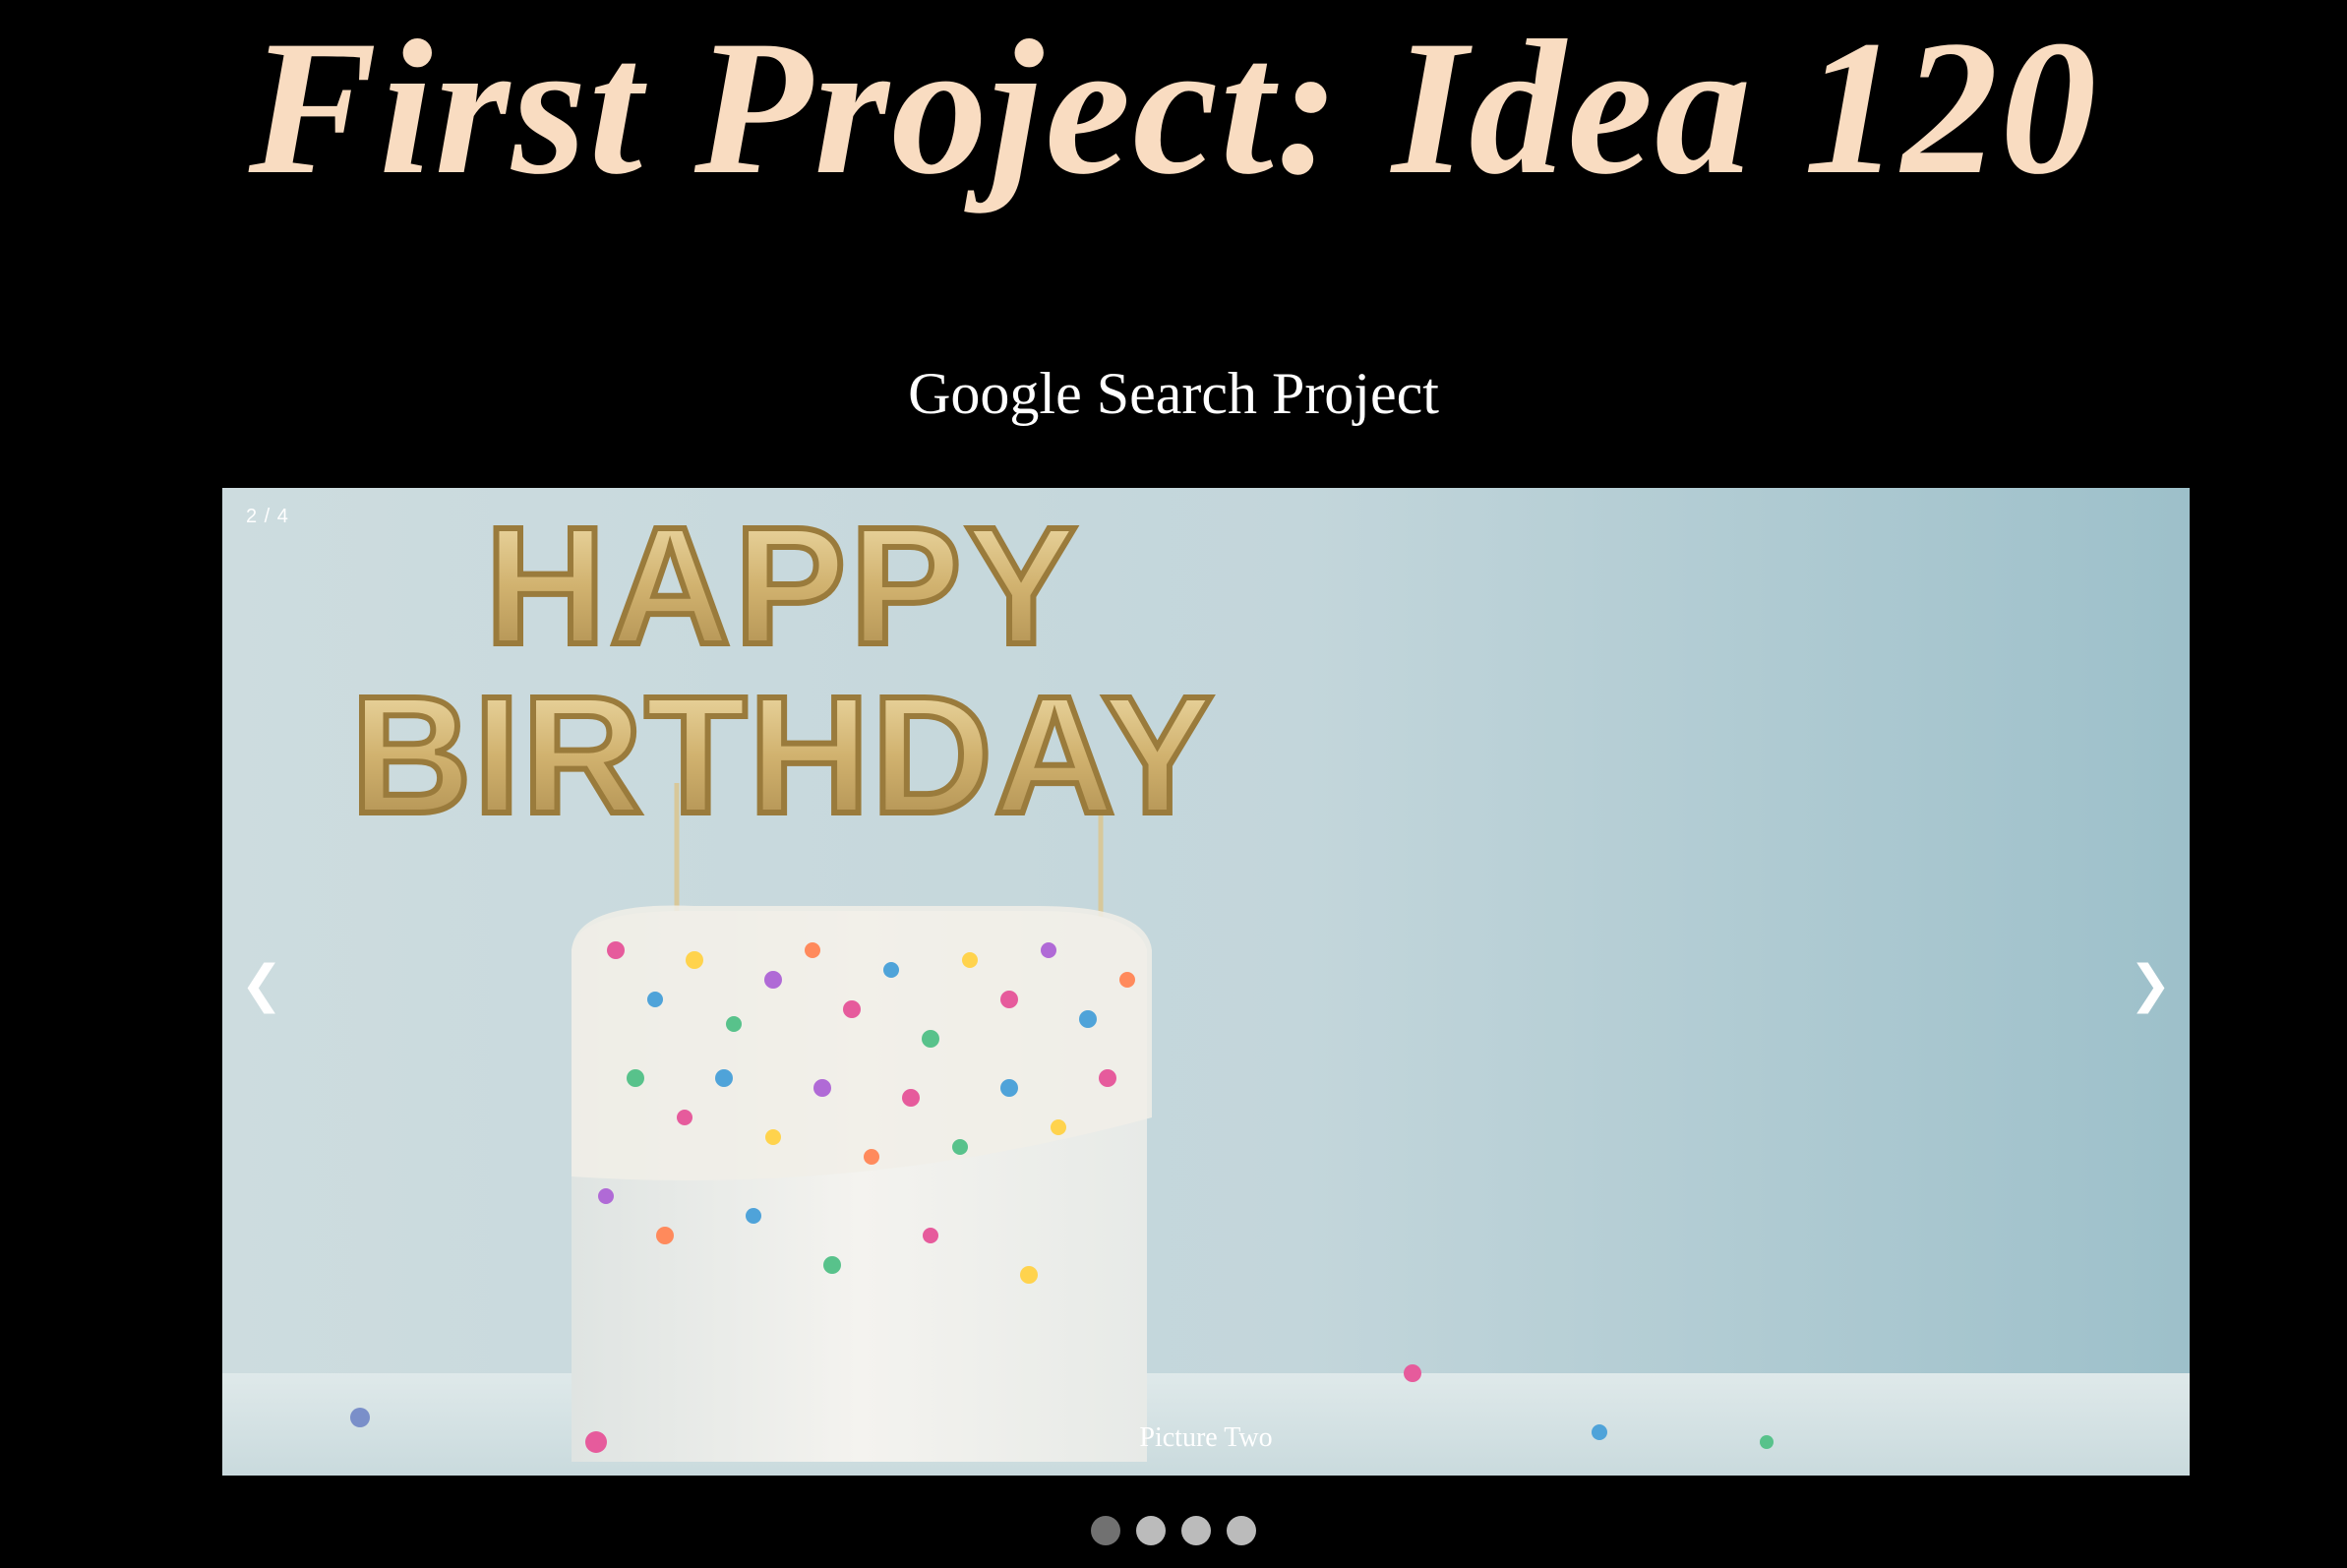  What do you see at coordinates (783, 586) in the screenshot?
I see `svg-text: HAPPY` at bounding box center [783, 586].